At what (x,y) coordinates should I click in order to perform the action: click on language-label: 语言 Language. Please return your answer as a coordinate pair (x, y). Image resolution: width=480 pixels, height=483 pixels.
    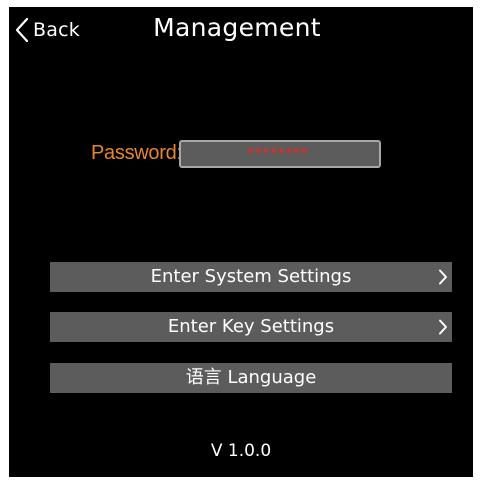
    Looking at the image, I should click on (251, 377).